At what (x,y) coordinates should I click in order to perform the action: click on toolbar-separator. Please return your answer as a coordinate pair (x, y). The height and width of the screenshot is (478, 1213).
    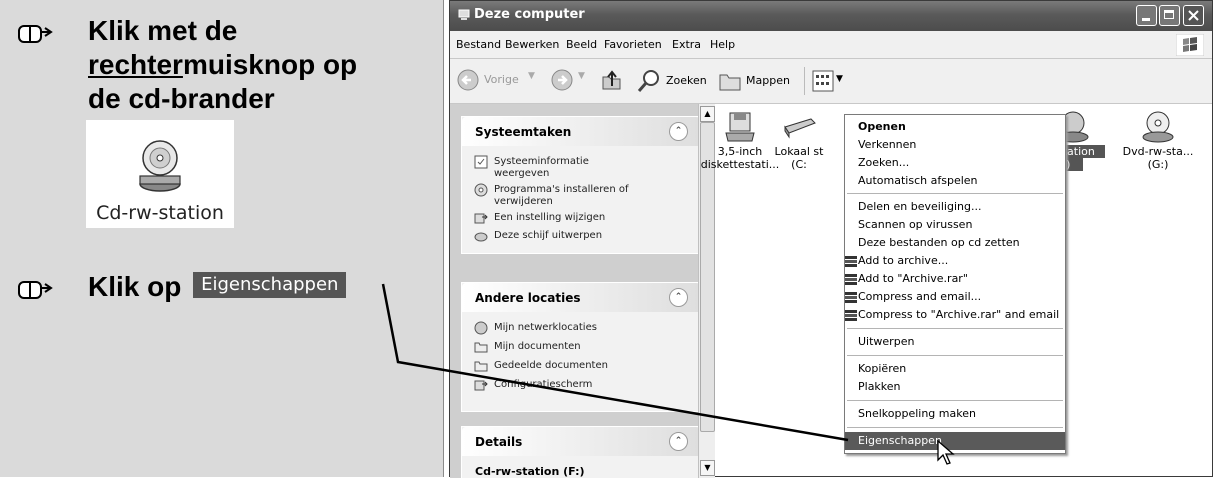
    Looking at the image, I should click on (804, 81).